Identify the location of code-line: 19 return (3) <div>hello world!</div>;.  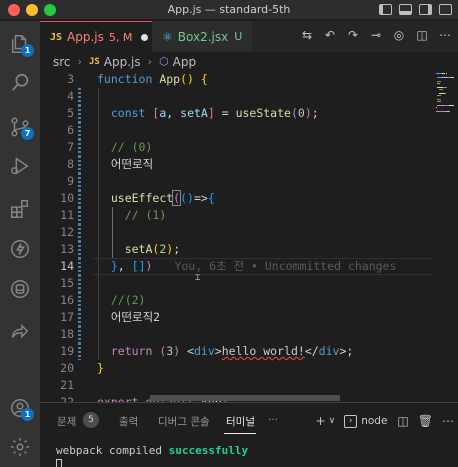
(236, 351).